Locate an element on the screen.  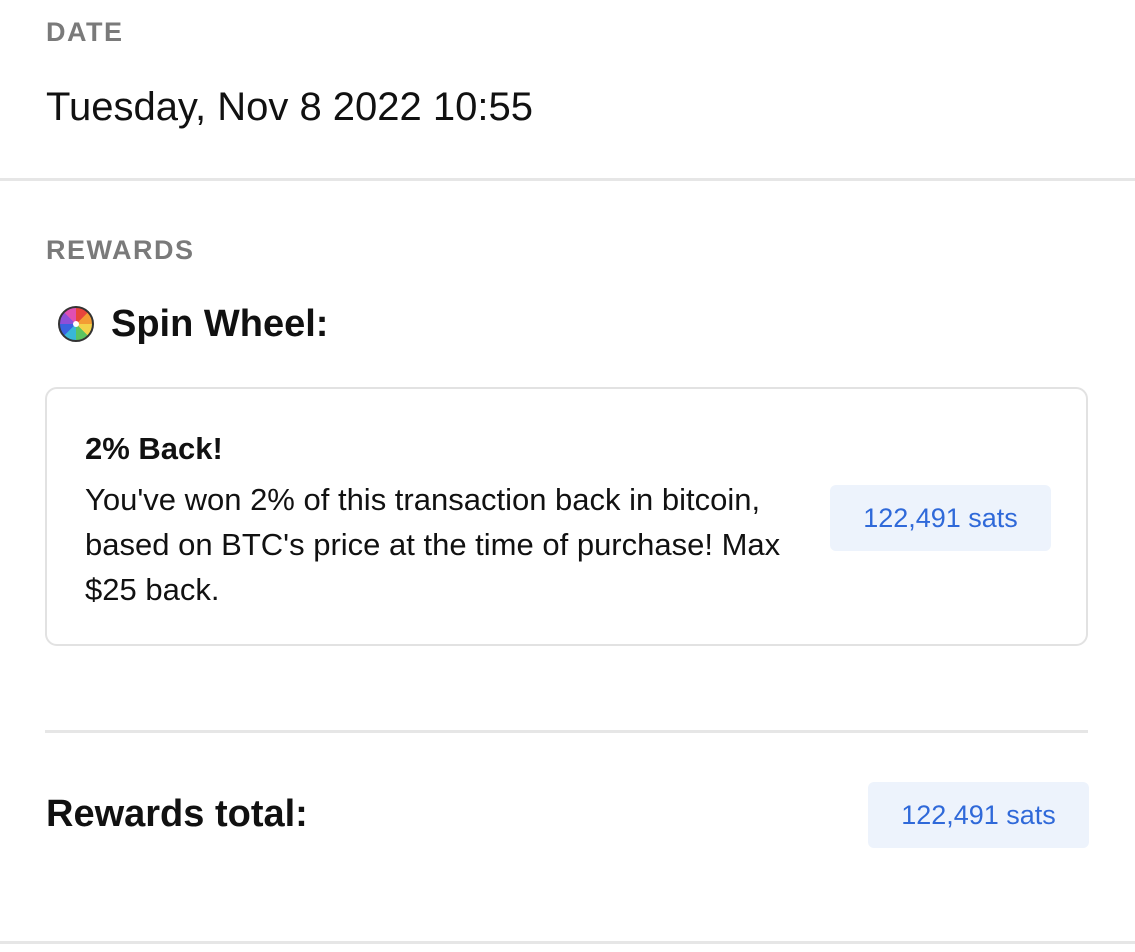
rewards-total-label: Rewards total: is located at coordinates (177, 814).